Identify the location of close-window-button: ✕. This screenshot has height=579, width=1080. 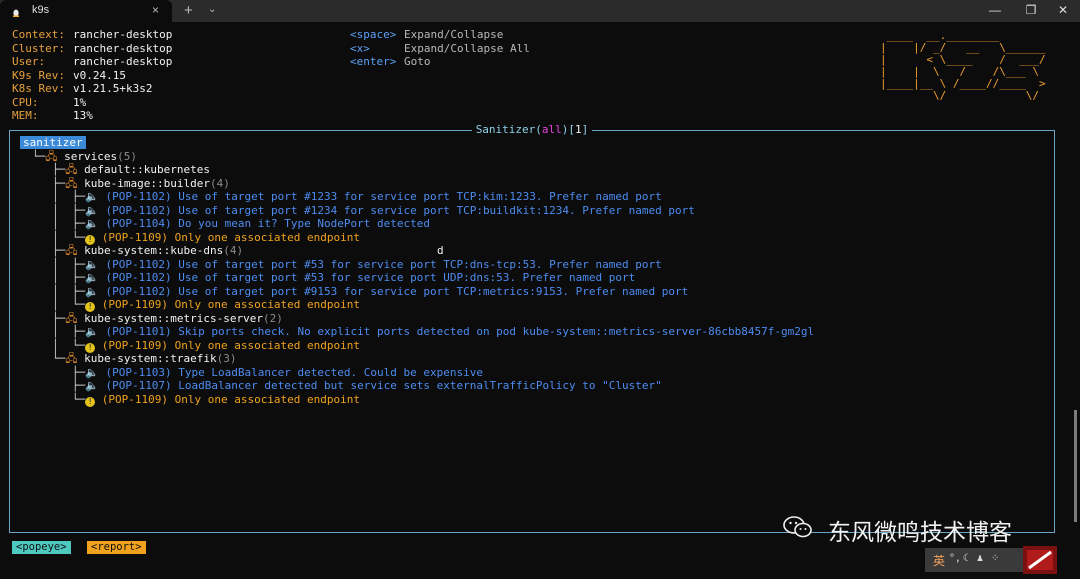
(1063, 10).